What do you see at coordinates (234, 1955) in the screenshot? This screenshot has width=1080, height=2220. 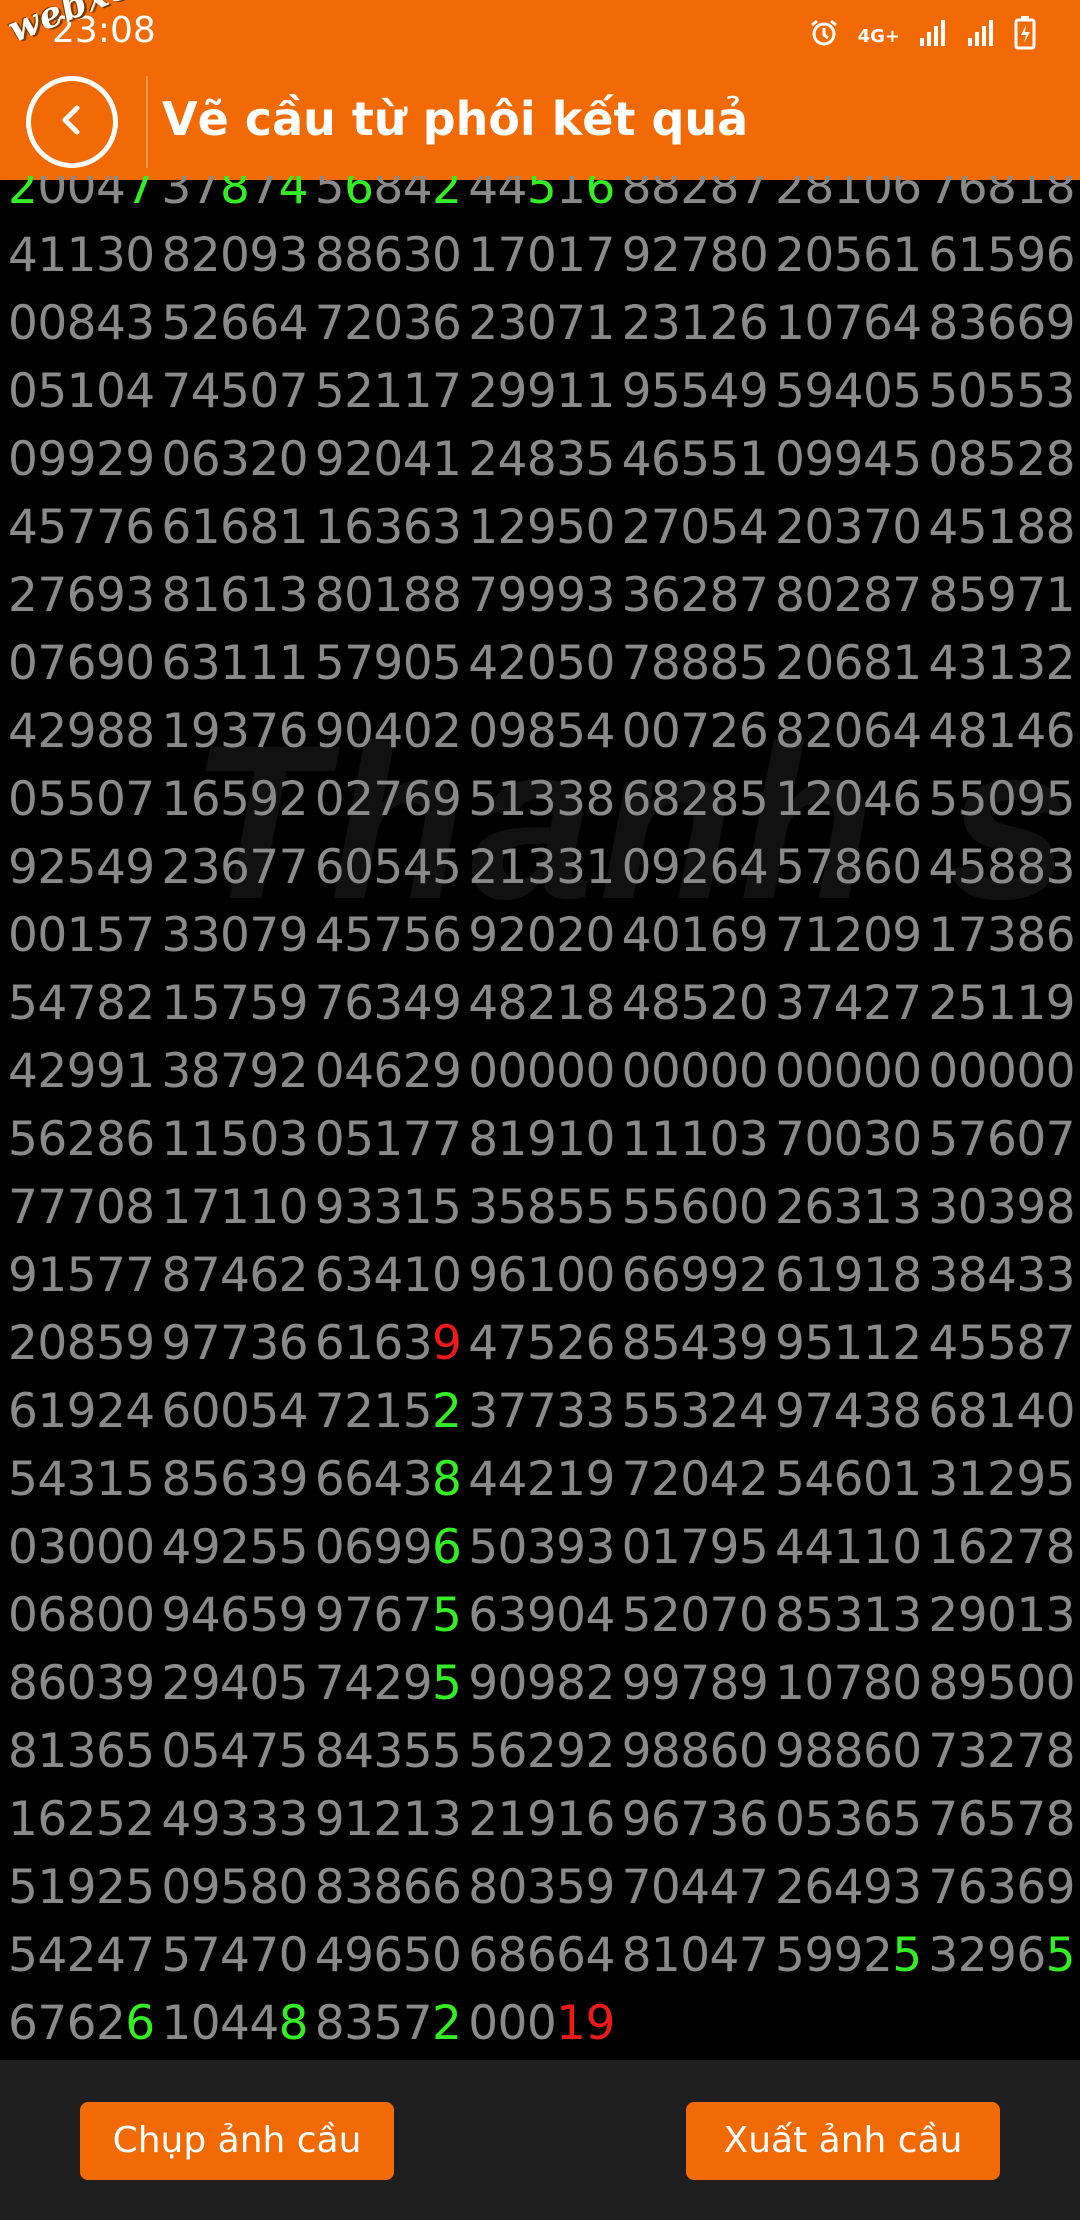 I see `grid-number: 57470` at bounding box center [234, 1955].